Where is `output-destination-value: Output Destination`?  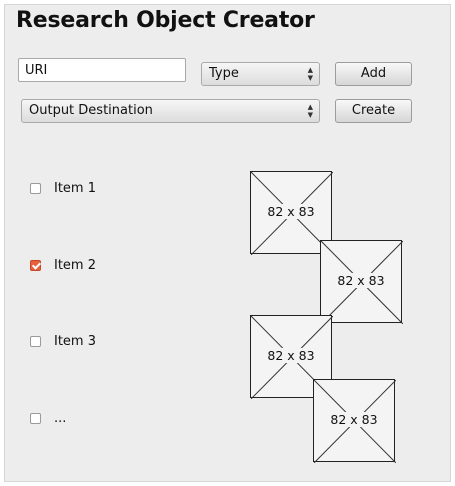
output-destination-value: Output Destination is located at coordinates (91, 110).